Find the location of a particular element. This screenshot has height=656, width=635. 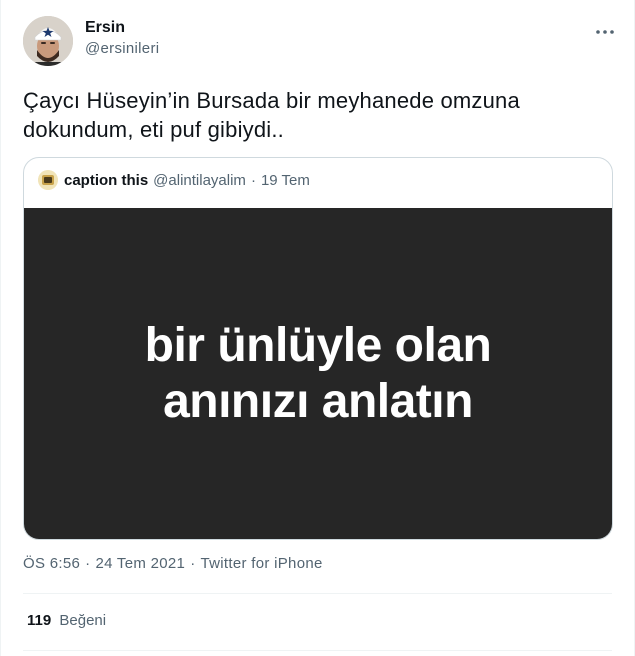

author-username: @ersinileri is located at coordinates (122, 49).